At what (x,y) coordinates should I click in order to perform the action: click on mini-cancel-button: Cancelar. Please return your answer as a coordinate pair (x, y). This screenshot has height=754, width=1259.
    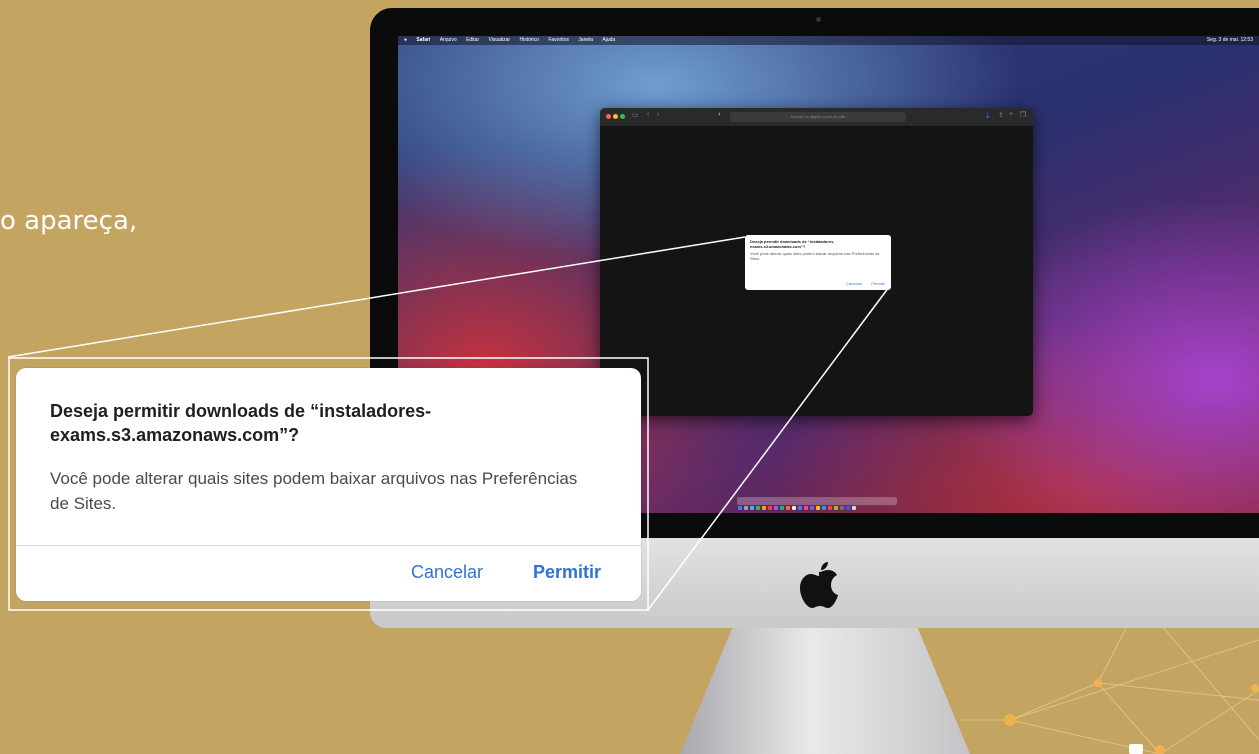
    Looking at the image, I should click on (854, 283).